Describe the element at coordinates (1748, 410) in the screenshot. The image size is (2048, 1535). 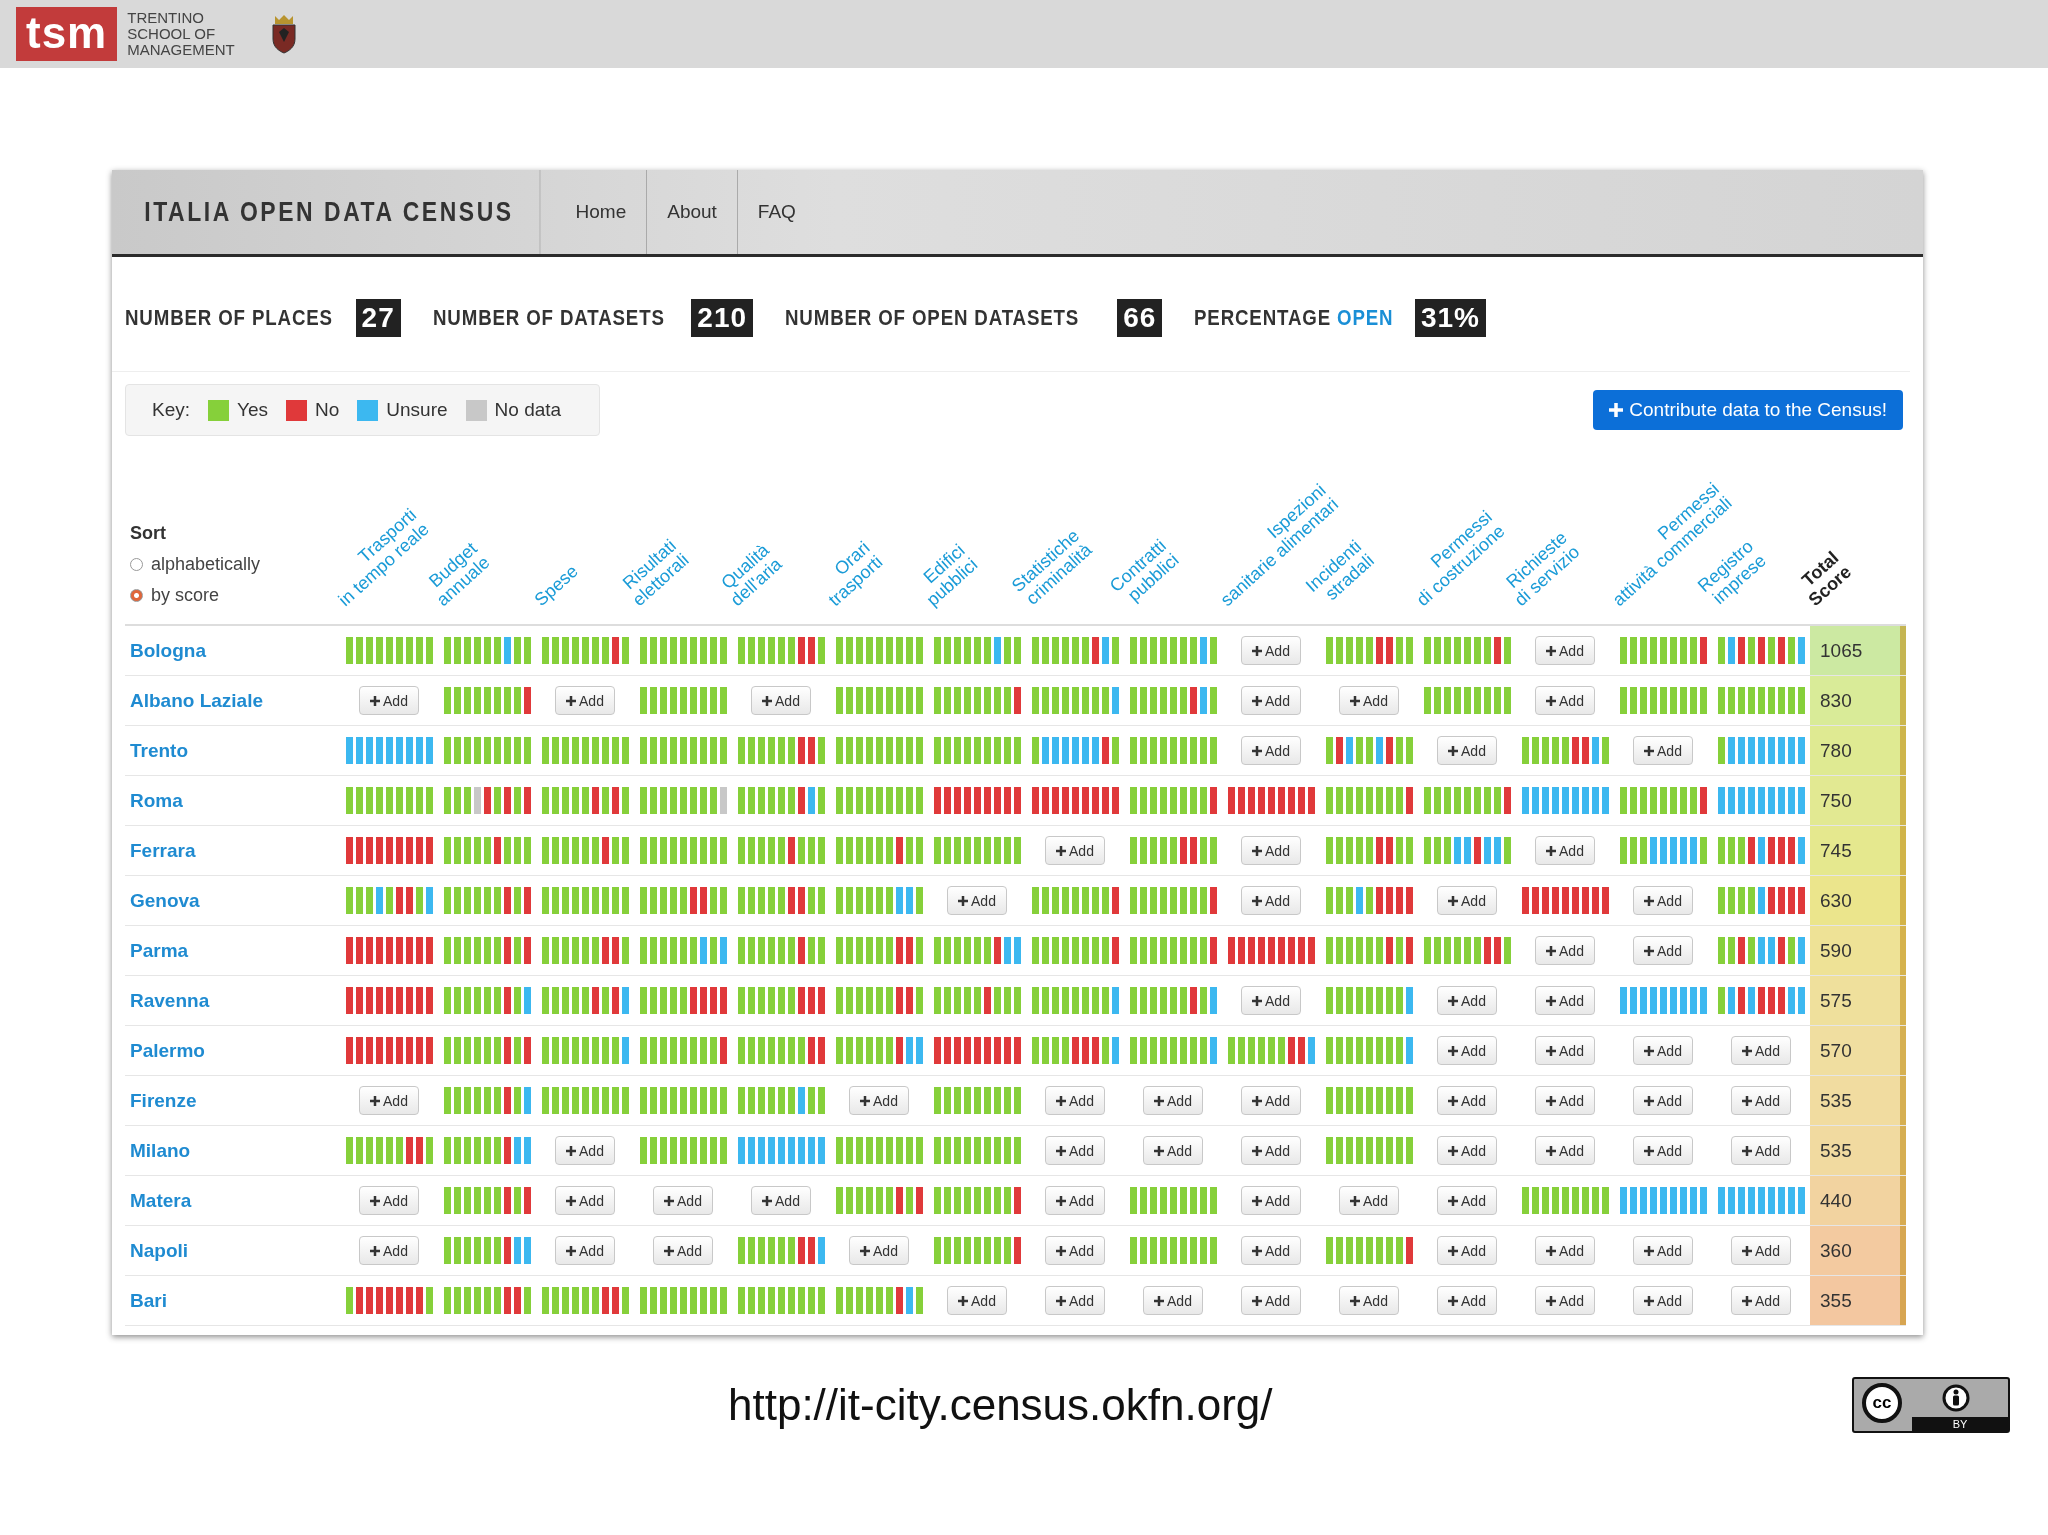
I see `contribute-button: Contribute data to the Census!` at that location.